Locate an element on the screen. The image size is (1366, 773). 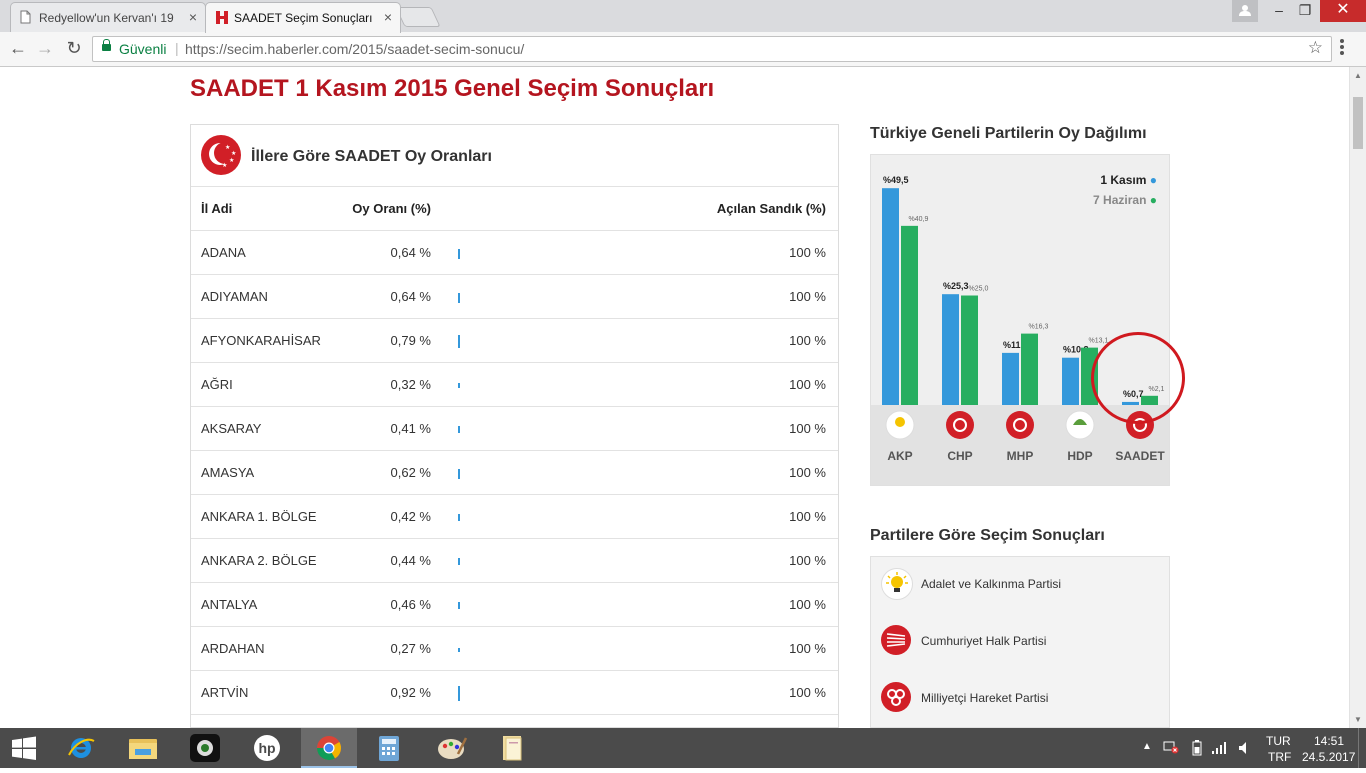
secure-label: Güvenli is located at coordinates (143, 49).